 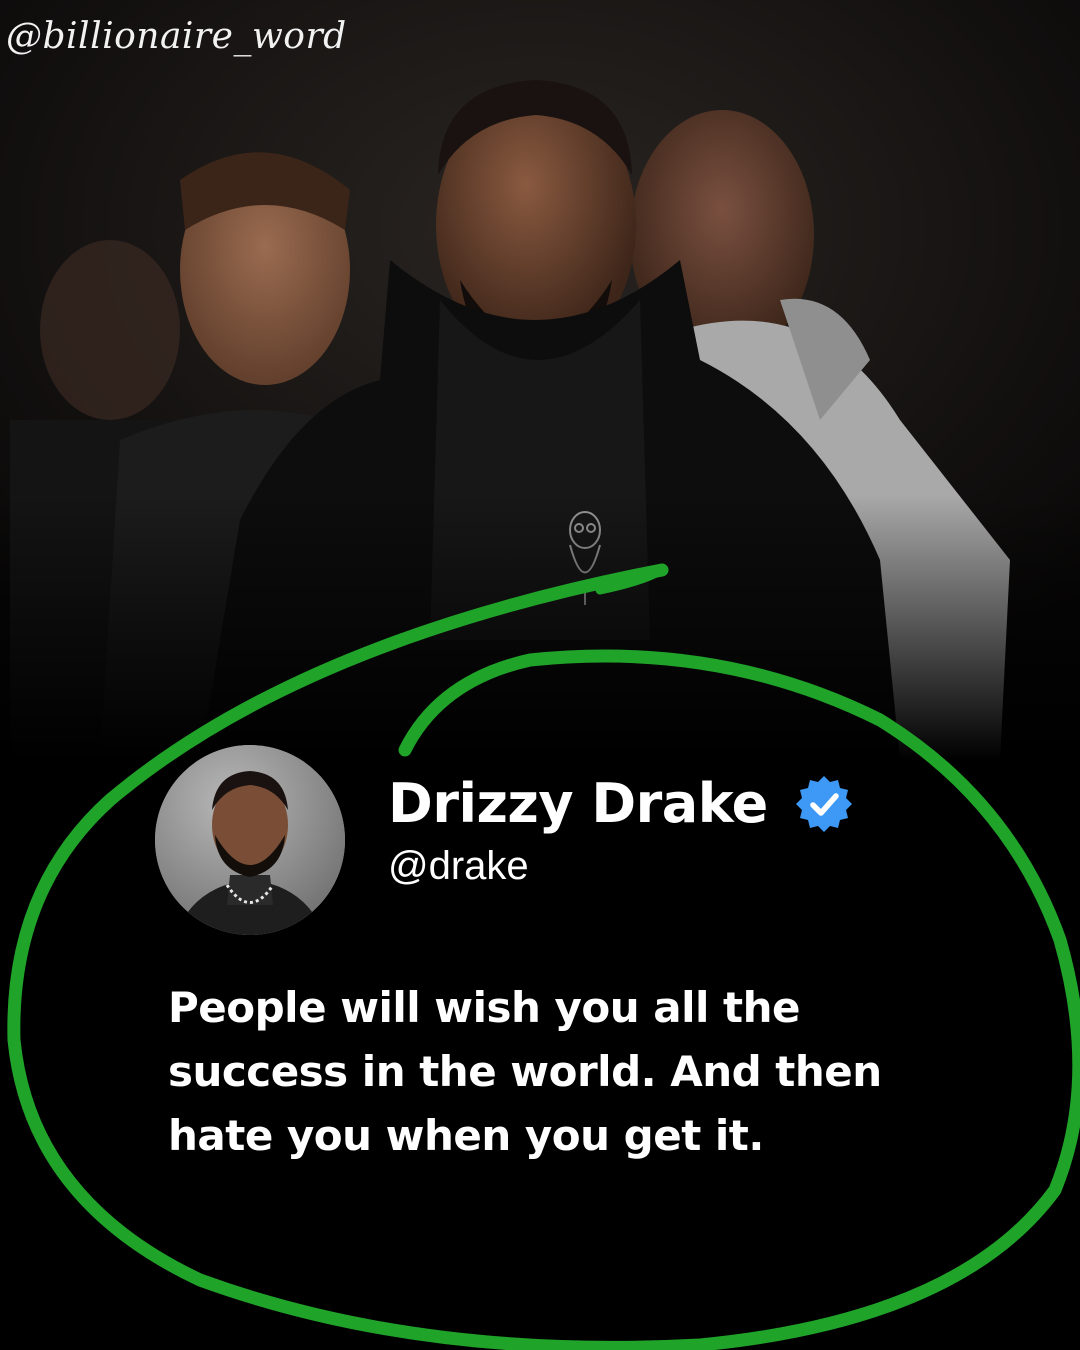 I want to click on verified-badge-icon, so click(x=823, y=804).